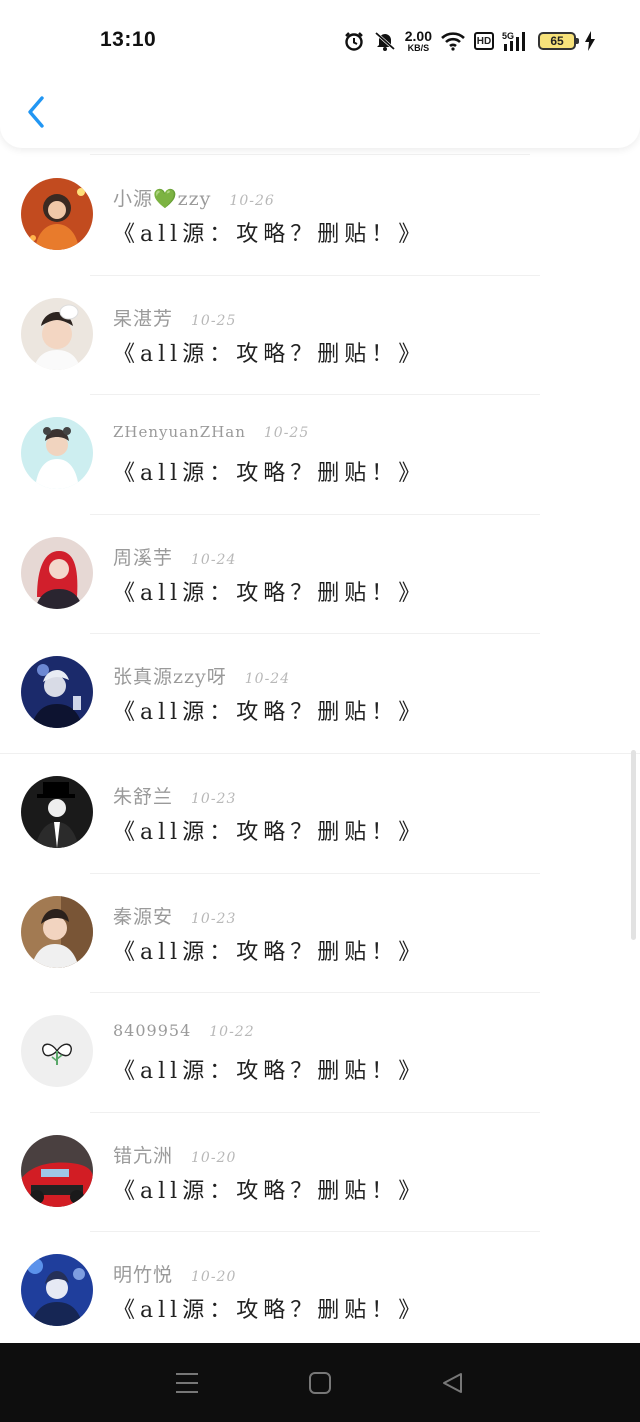 This screenshot has width=640, height=1422. I want to click on comment-meta: 朱舒兰 10-23, so click(174, 795).